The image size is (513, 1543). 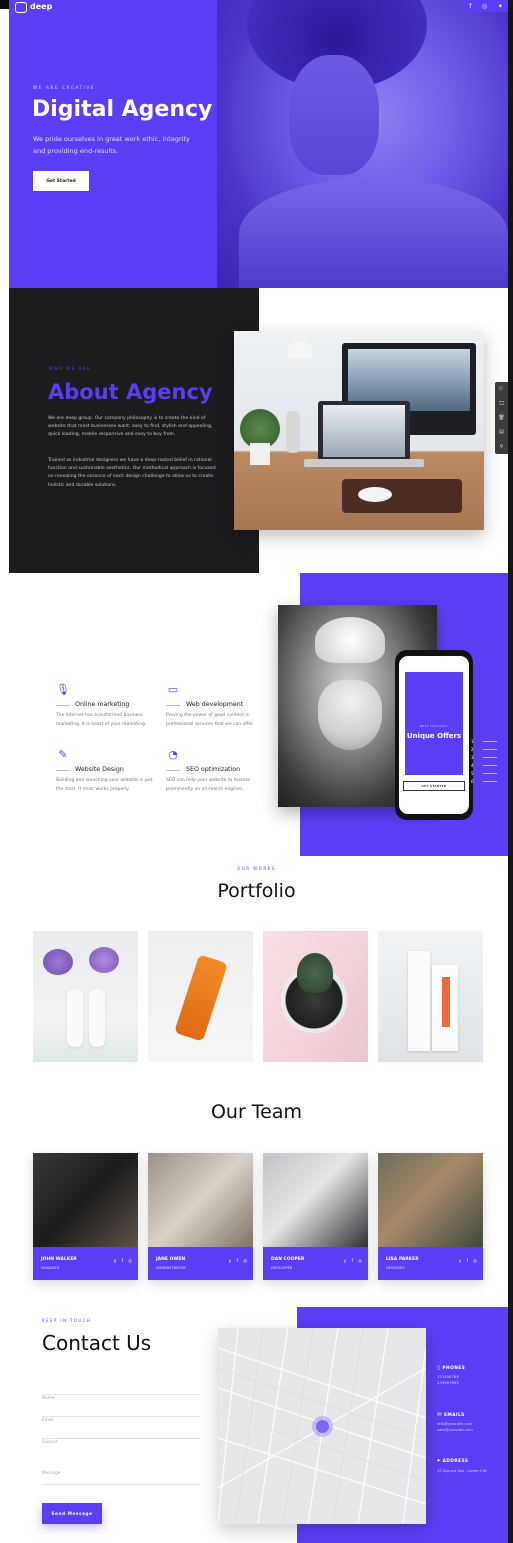 What do you see at coordinates (58, 962) in the screenshot?
I see `flower-left` at bounding box center [58, 962].